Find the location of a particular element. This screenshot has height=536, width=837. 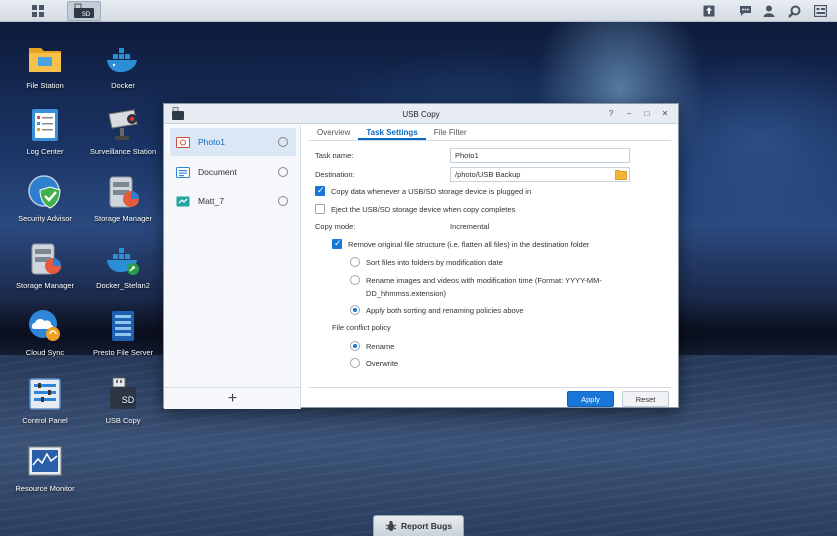

usb-copy-app-icon: SD is located at coordinates (84, 10).